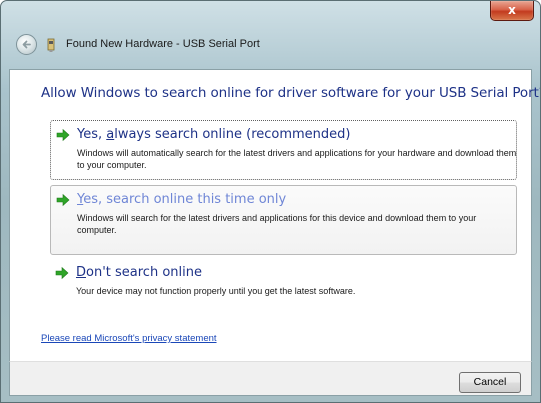  I want to click on hardware-icon, so click(51, 45).